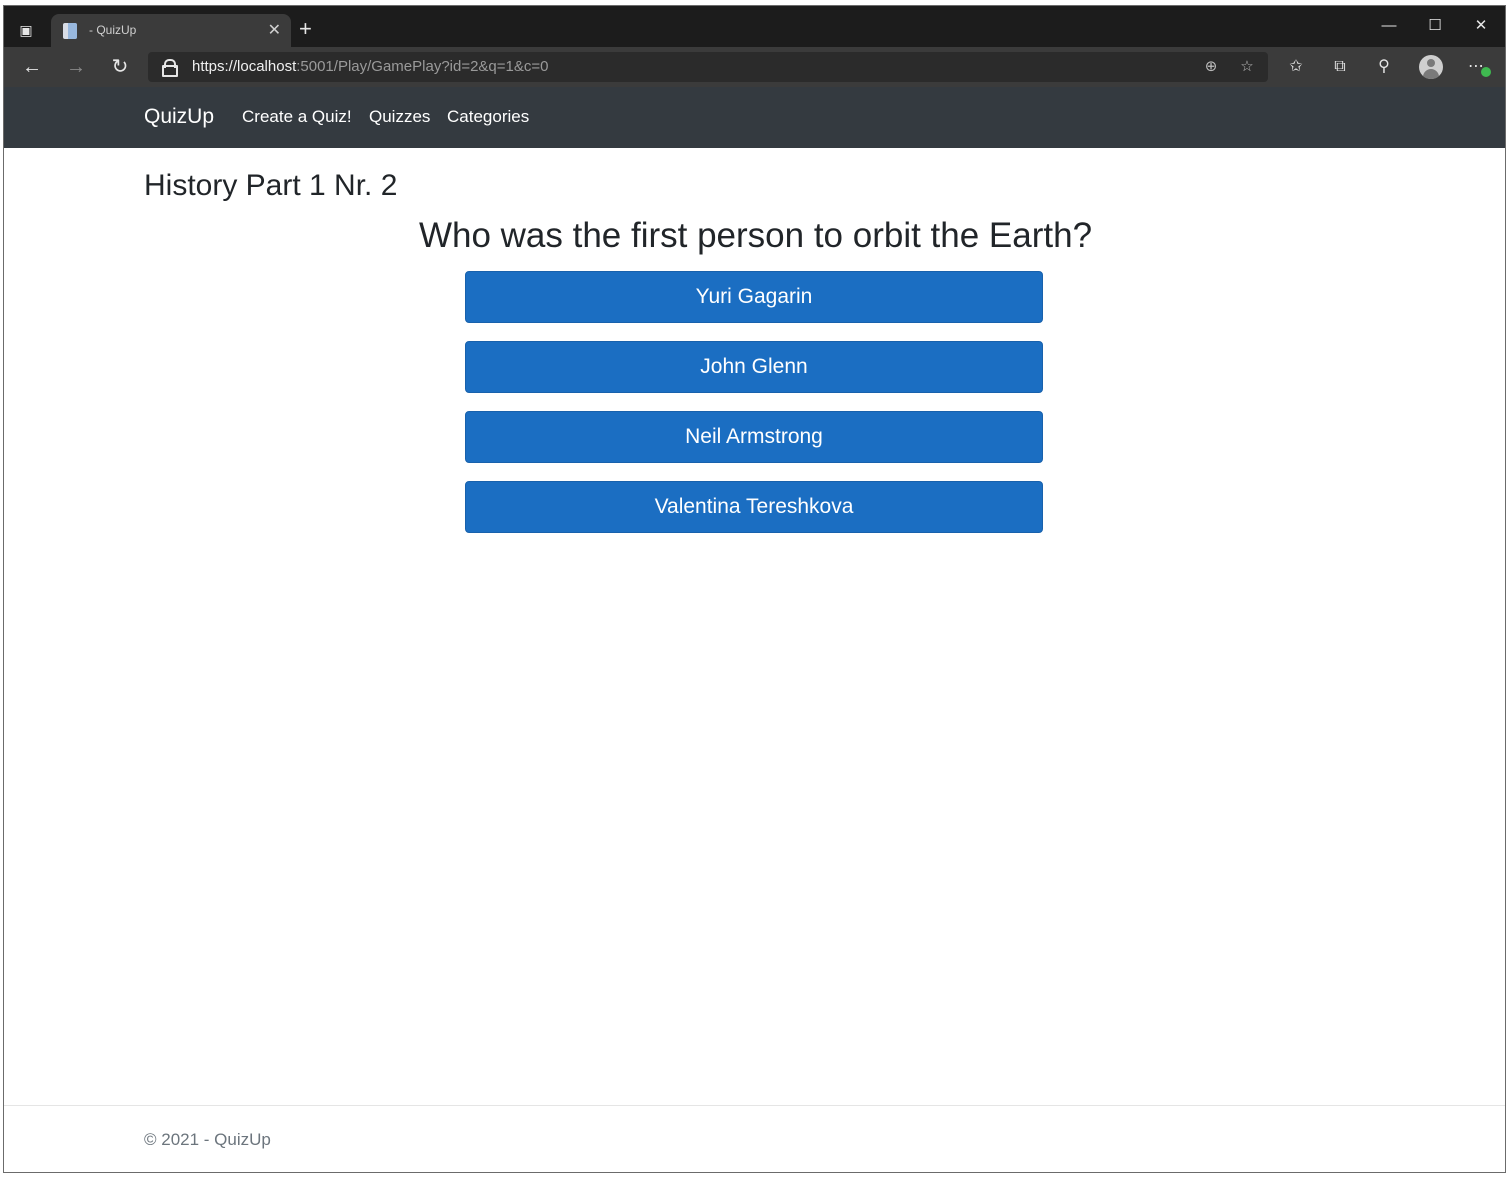  Describe the element at coordinates (76, 67) in the screenshot. I see `forward-icon: →` at that location.